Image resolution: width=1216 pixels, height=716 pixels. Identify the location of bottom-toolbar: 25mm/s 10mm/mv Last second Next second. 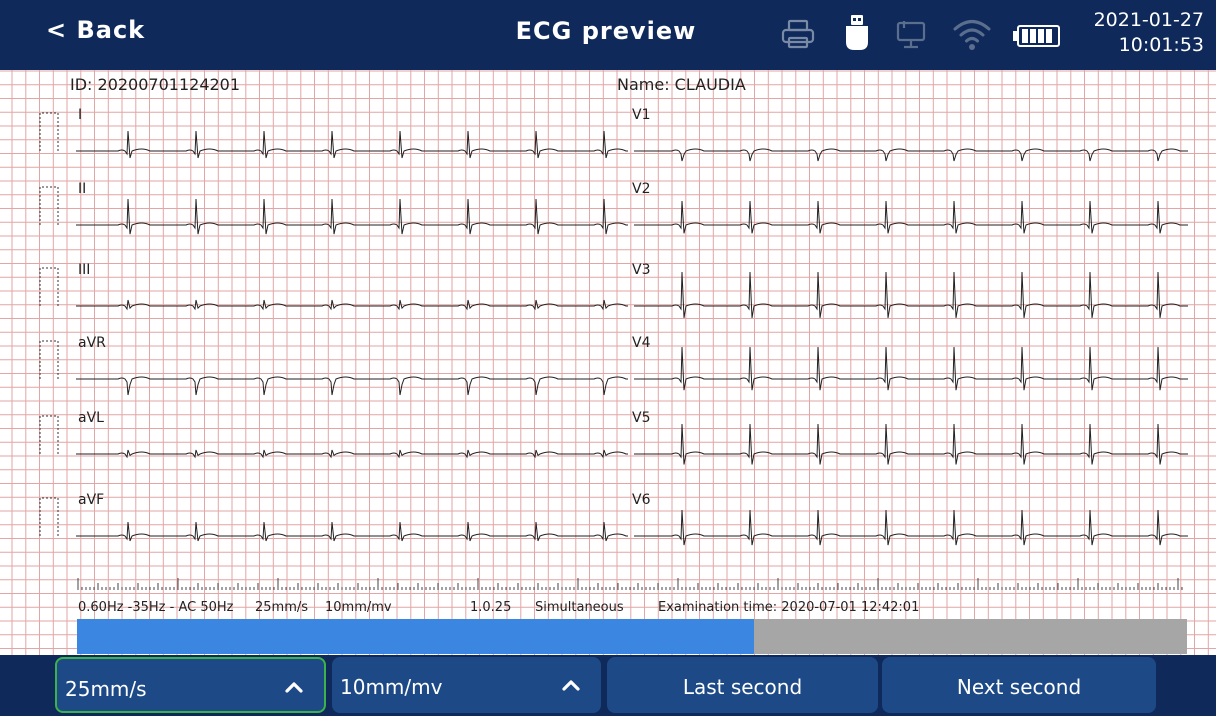
(608, 685).